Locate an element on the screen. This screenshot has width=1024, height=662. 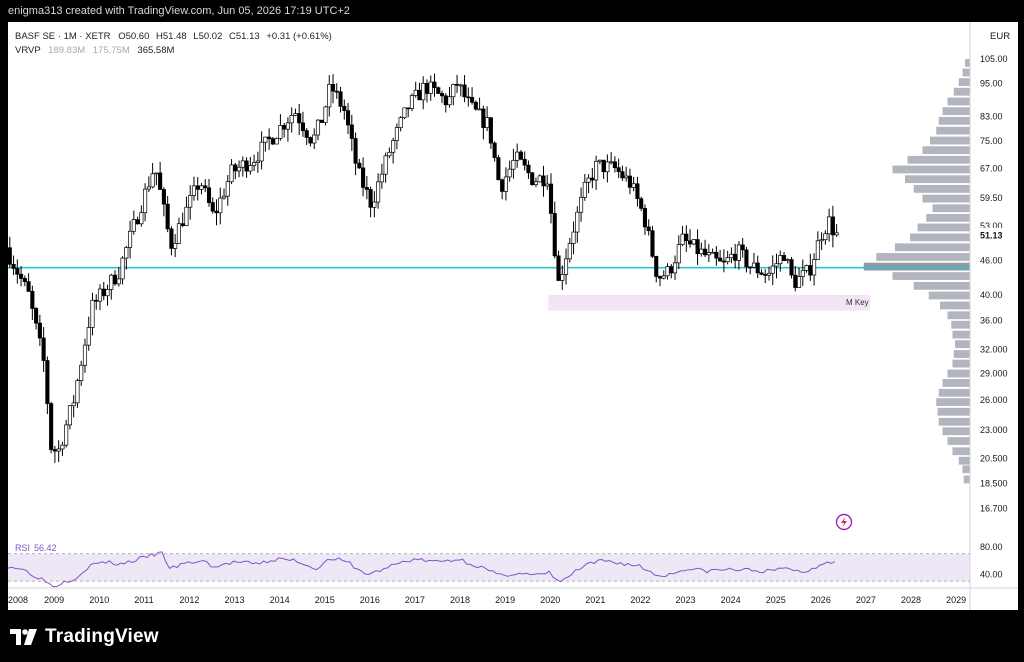
price-tick: 83.00 is located at coordinates (991, 116).